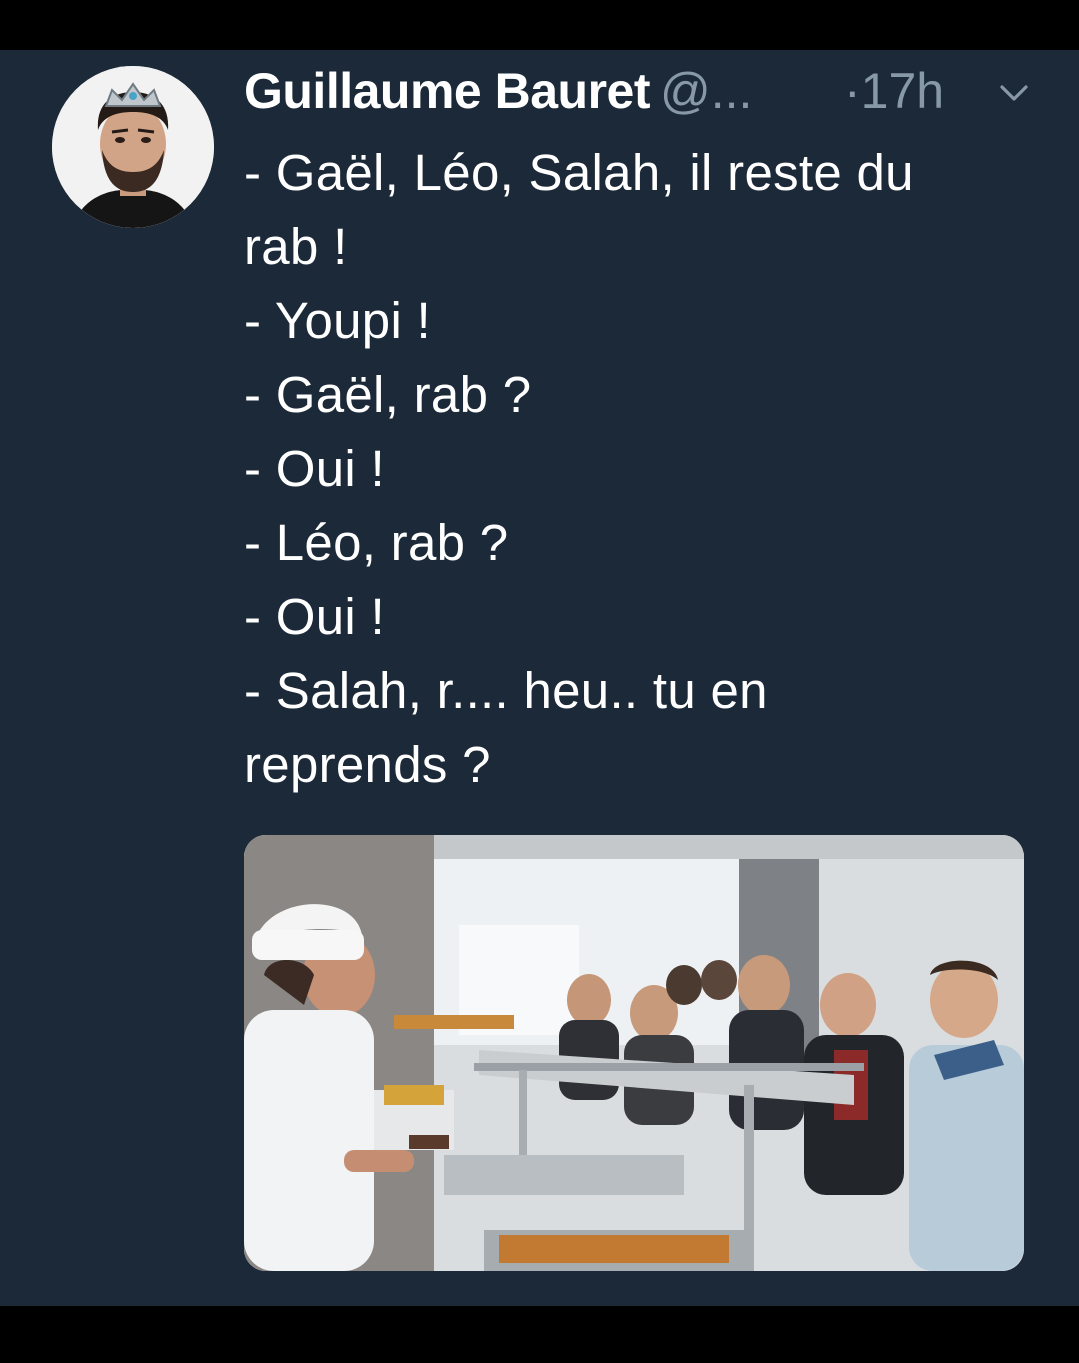  What do you see at coordinates (367, 764) in the screenshot?
I see `tweet-text-line: reprends ?` at bounding box center [367, 764].